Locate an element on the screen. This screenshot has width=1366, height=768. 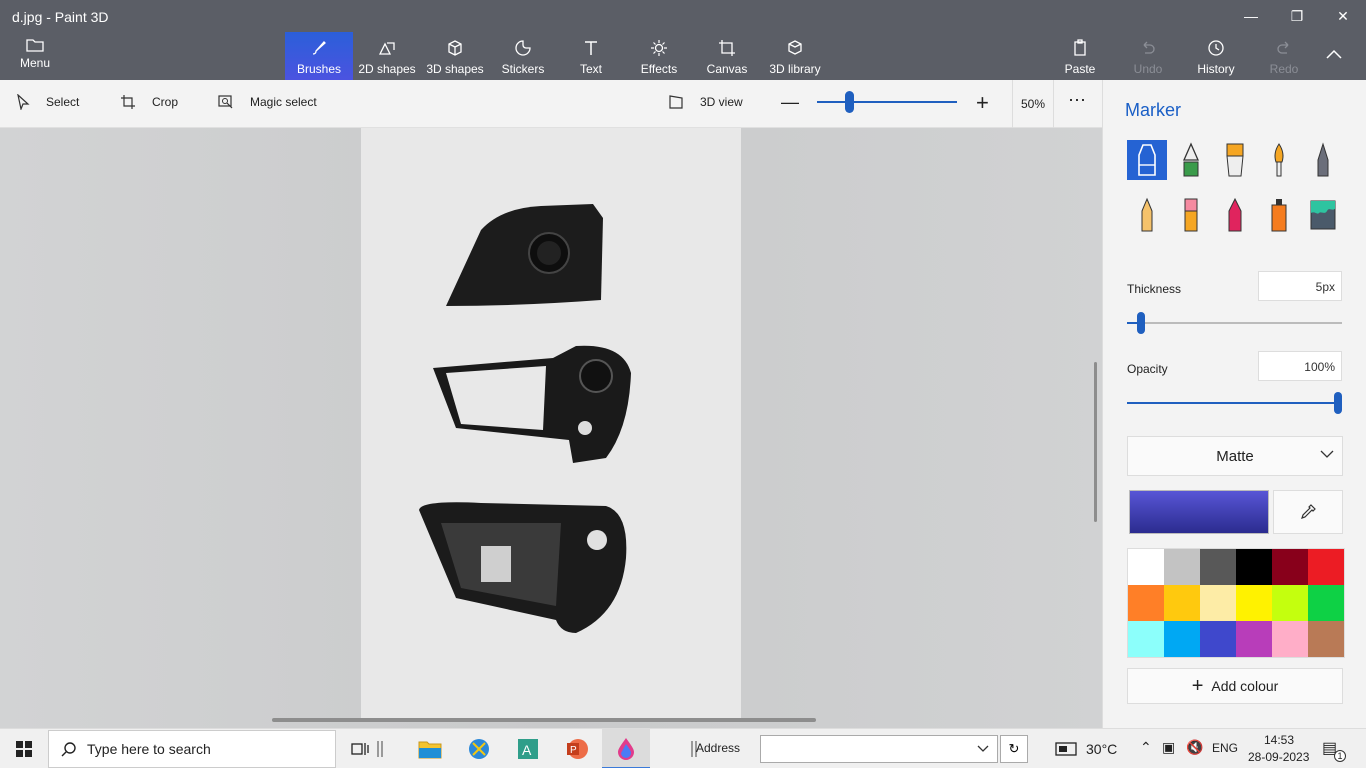
tab-2d-shapes: 2D shapes is located at coordinates (387, 56).